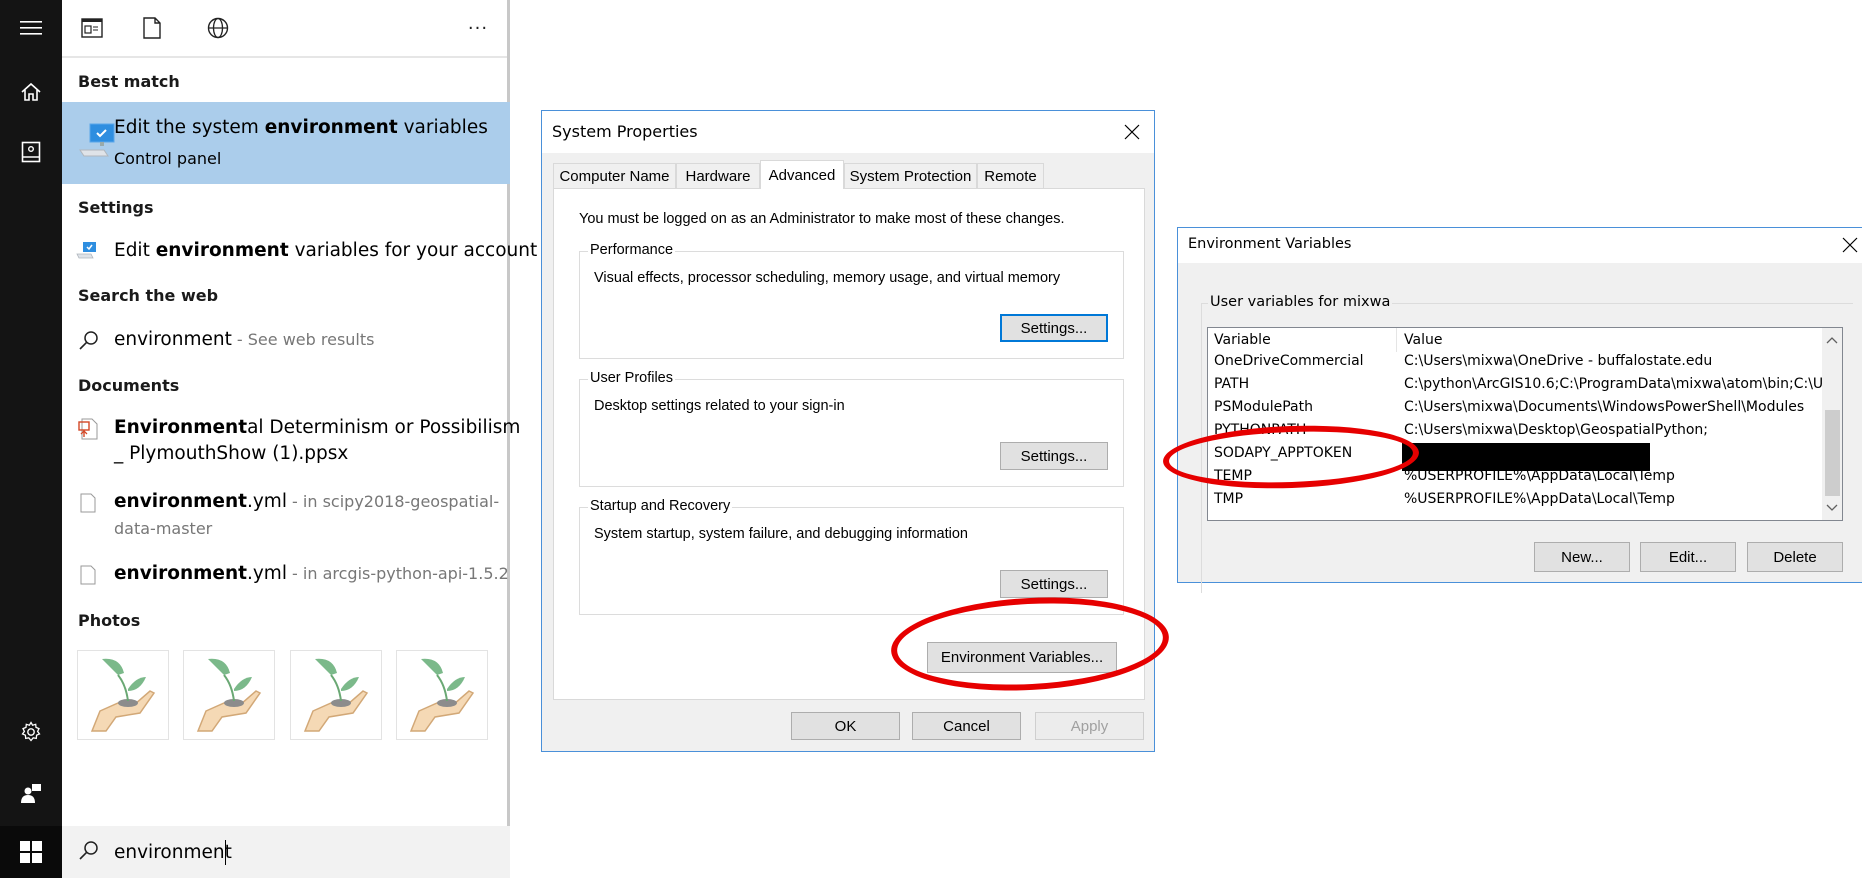  Describe the element at coordinates (1396, 340) in the screenshot. I see `column-separator` at that location.